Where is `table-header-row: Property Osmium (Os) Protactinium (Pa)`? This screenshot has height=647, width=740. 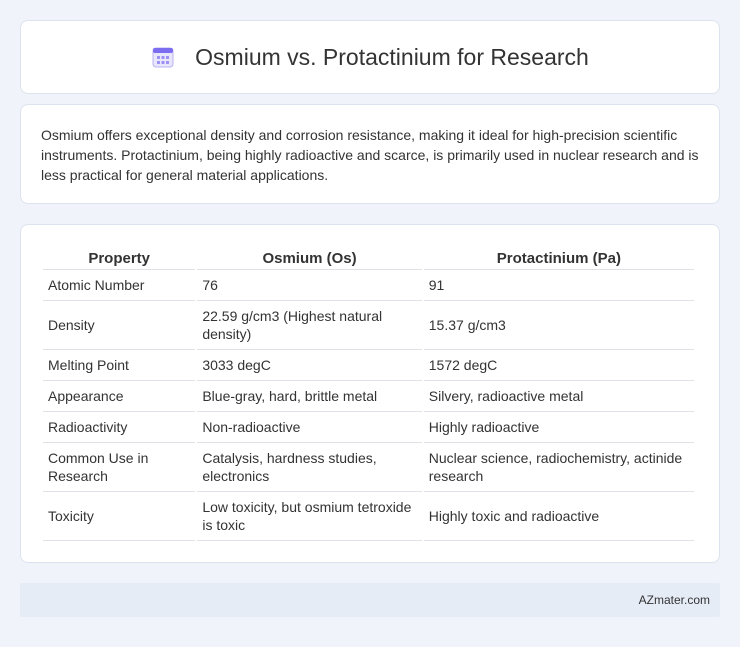 table-header-row: Property Osmium (Os) Protactinium (Pa) is located at coordinates (368, 256).